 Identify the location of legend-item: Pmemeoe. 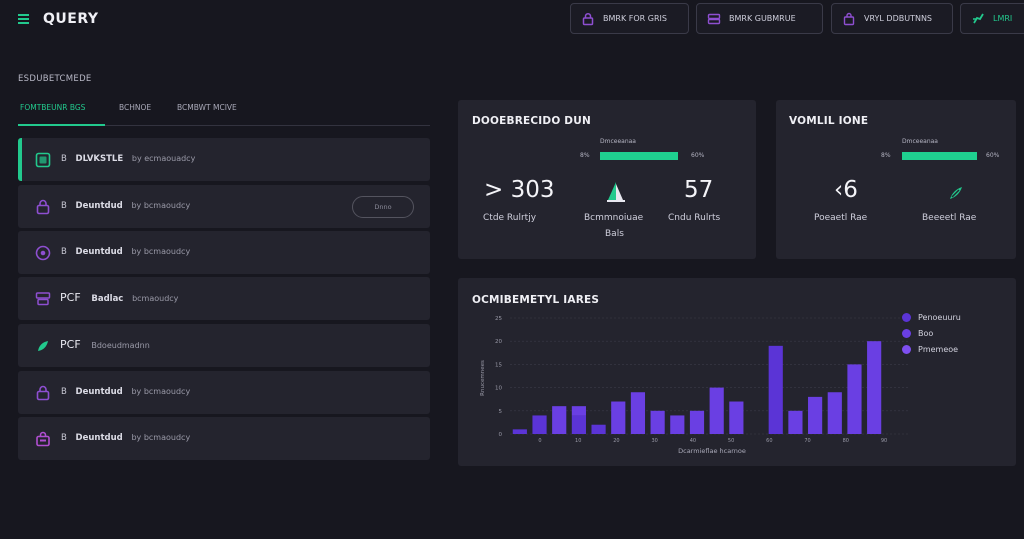
(931, 349).